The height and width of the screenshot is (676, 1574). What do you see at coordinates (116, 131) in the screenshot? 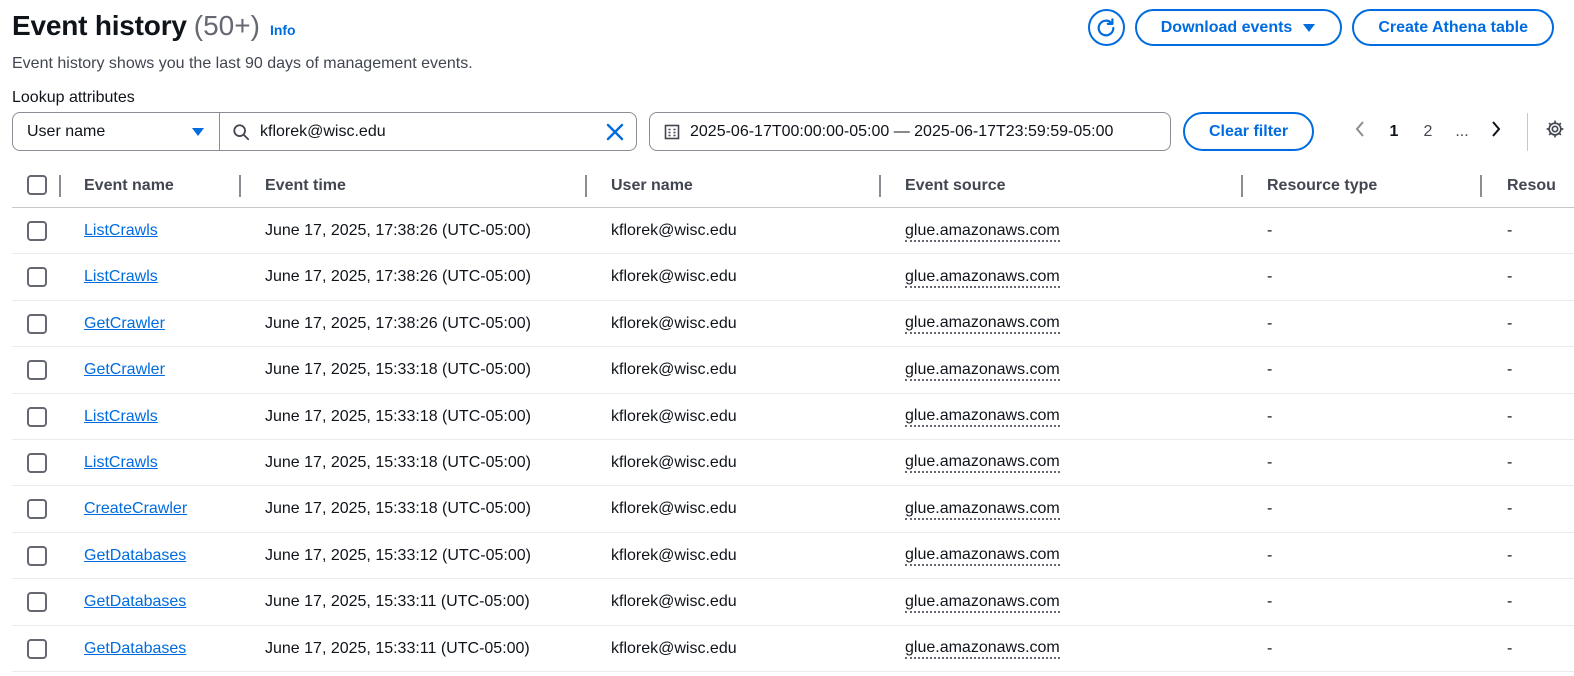
I see `attribute-select: User name` at bounding box center [116, 131].